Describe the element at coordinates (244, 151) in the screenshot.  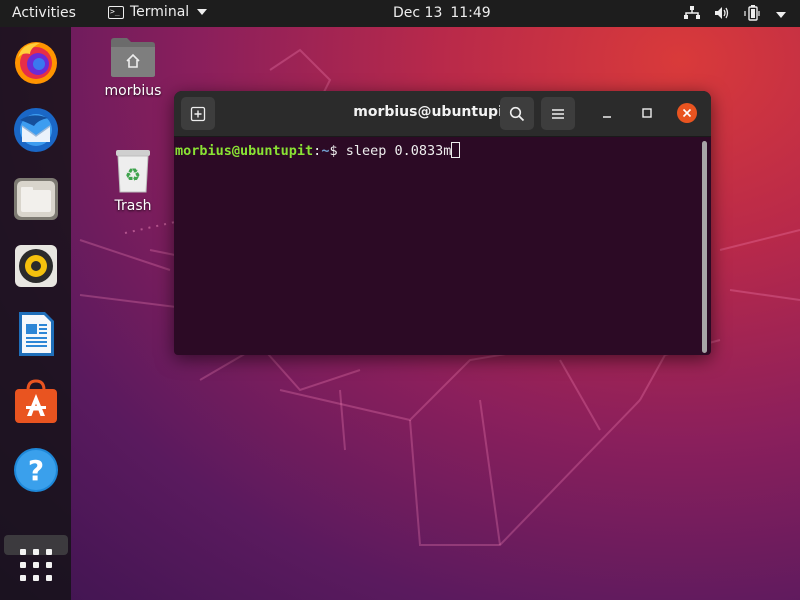
I see `prompt-user-host: morbius@ubuntupit` at that location.